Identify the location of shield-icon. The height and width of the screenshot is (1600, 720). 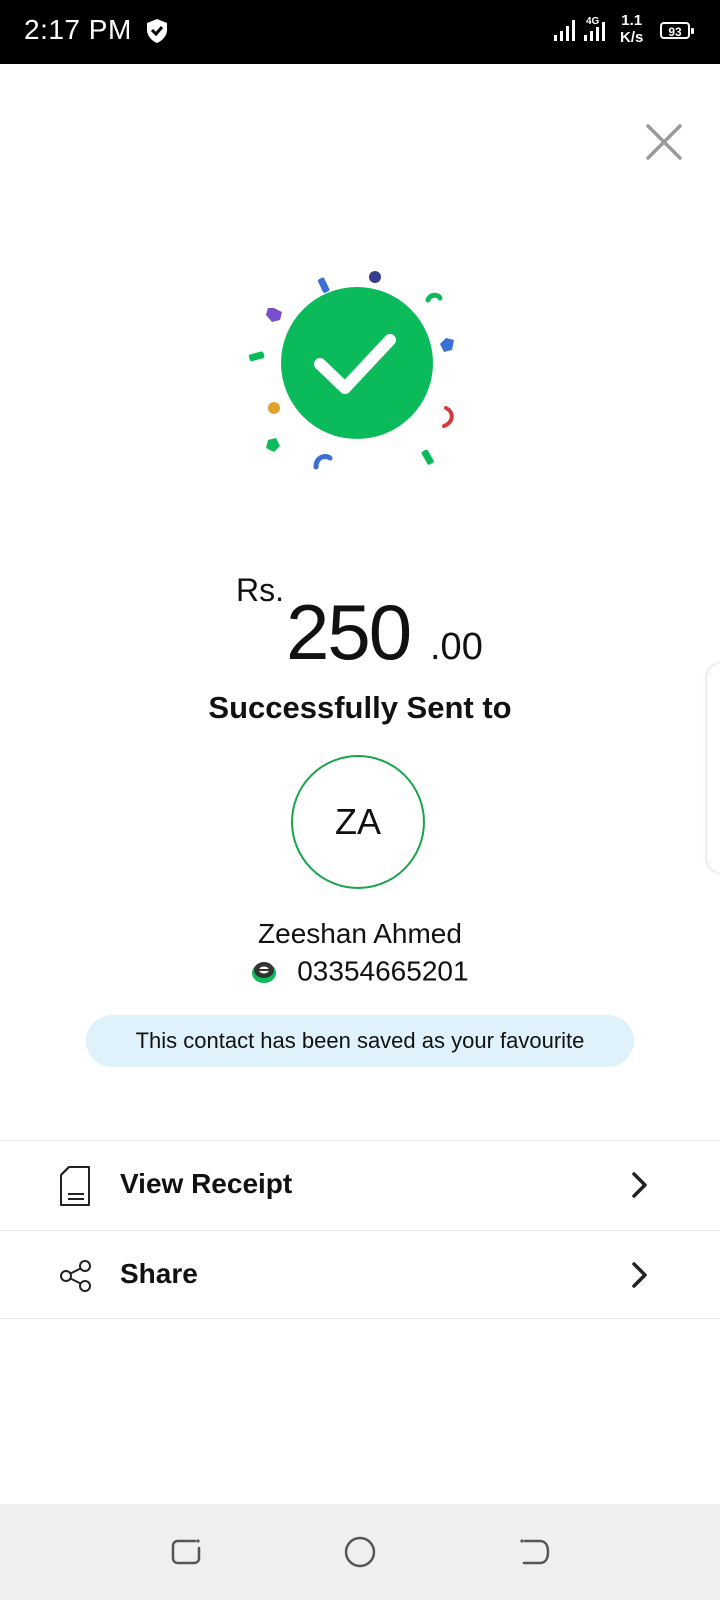
(157, 31).